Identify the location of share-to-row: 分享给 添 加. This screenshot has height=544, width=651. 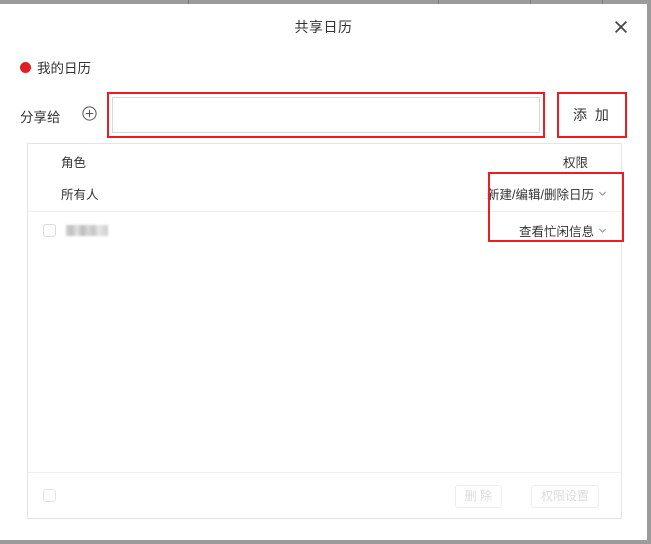
(323, 115).